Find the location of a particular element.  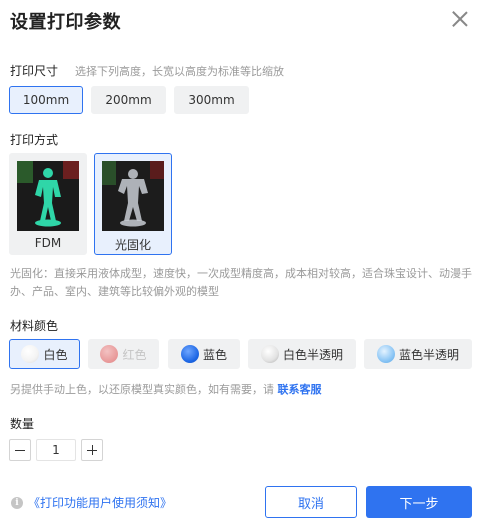

cancel-button: 取消 is located at coordinates (311, 502).